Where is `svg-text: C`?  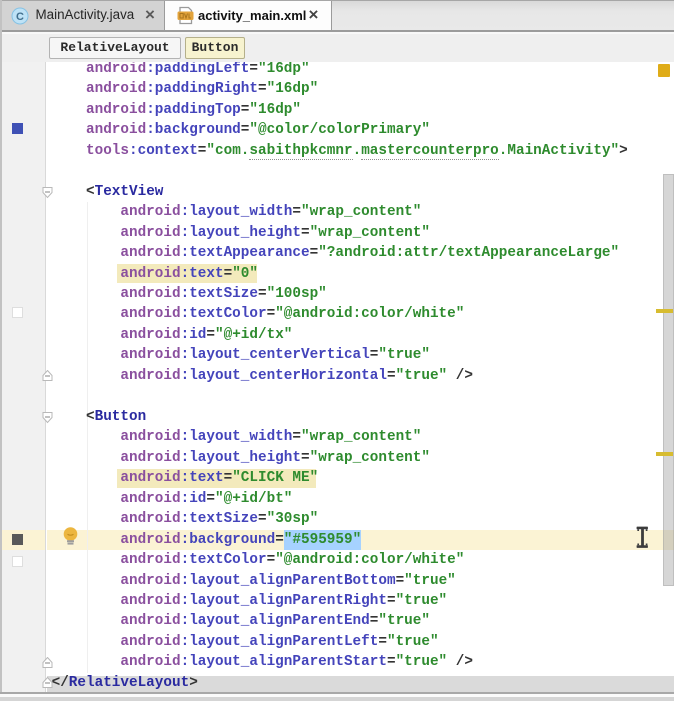 svg-text: C is located at coordinates (20, 17).